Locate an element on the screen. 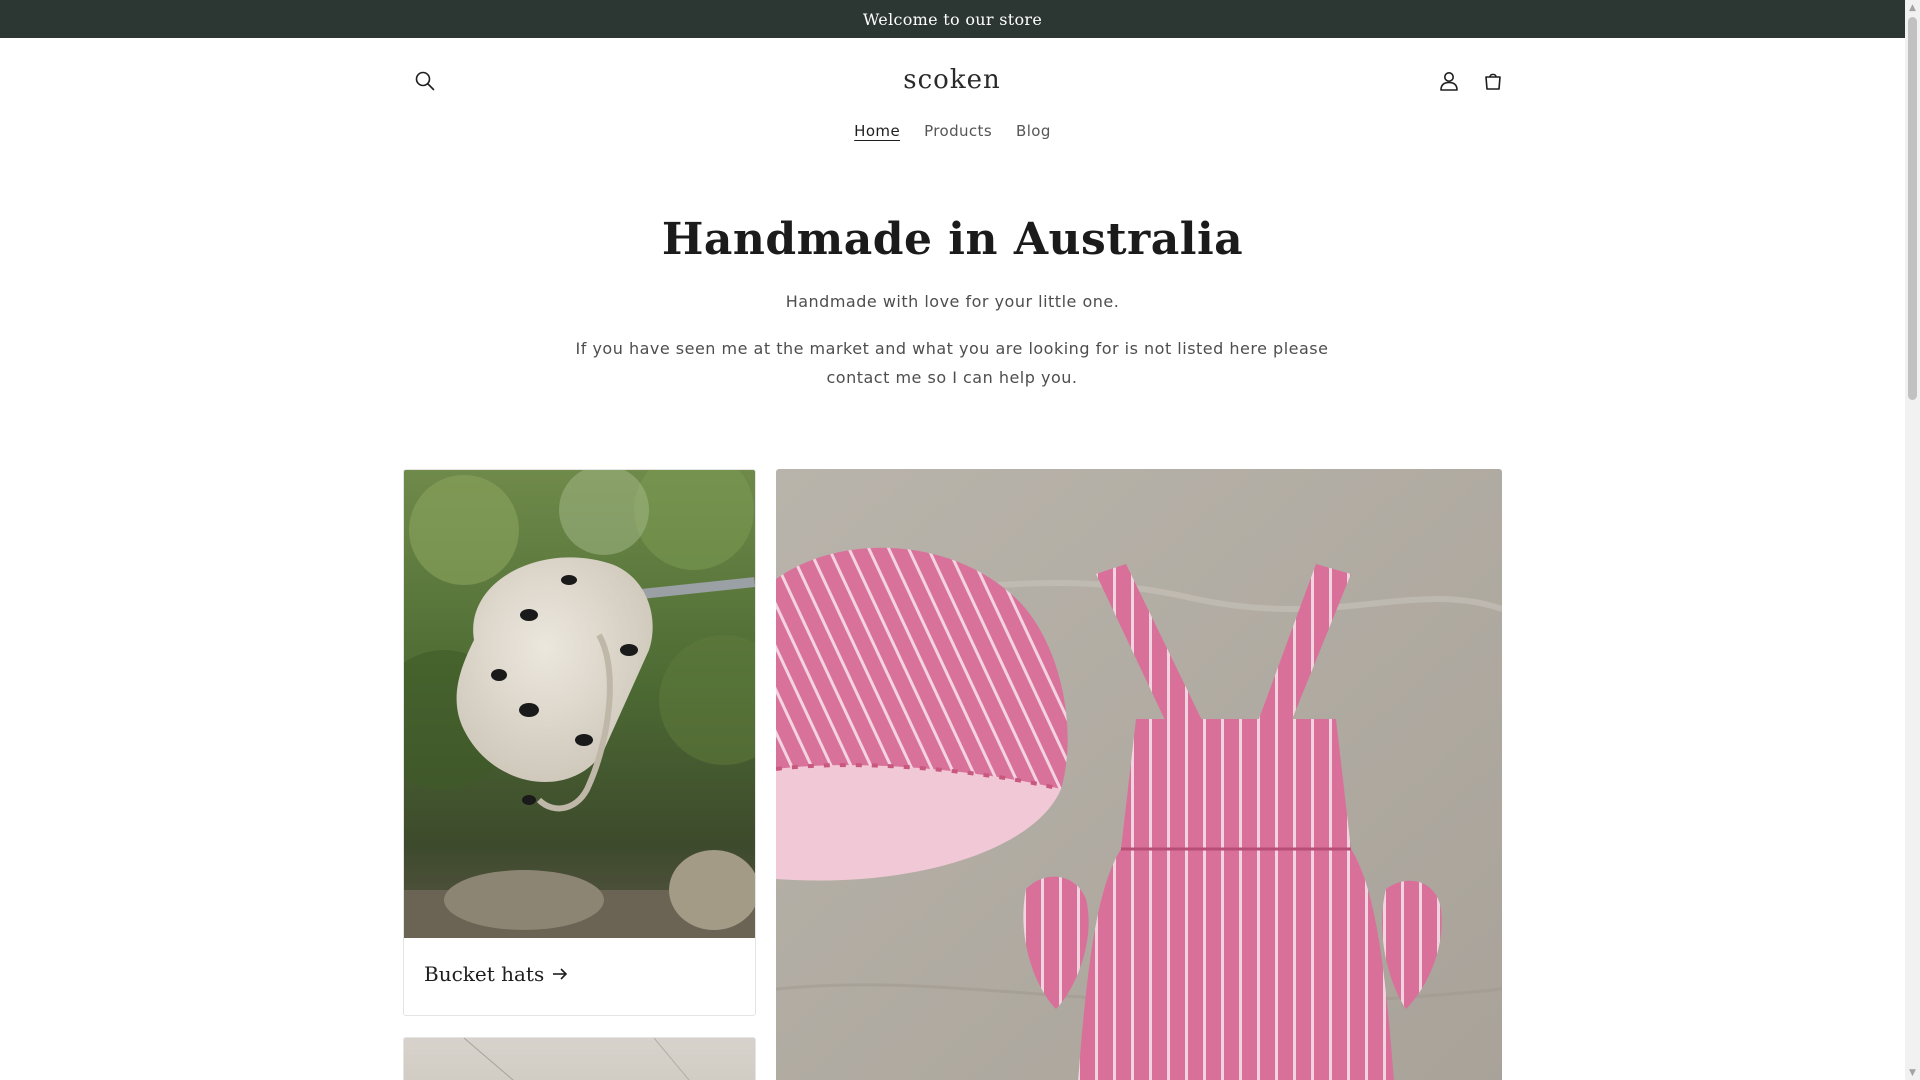 The height and width of the screenshot is (1080, 1920). scroll-up-arrow-icon: ▲ is located at coordinates (1912, 7).